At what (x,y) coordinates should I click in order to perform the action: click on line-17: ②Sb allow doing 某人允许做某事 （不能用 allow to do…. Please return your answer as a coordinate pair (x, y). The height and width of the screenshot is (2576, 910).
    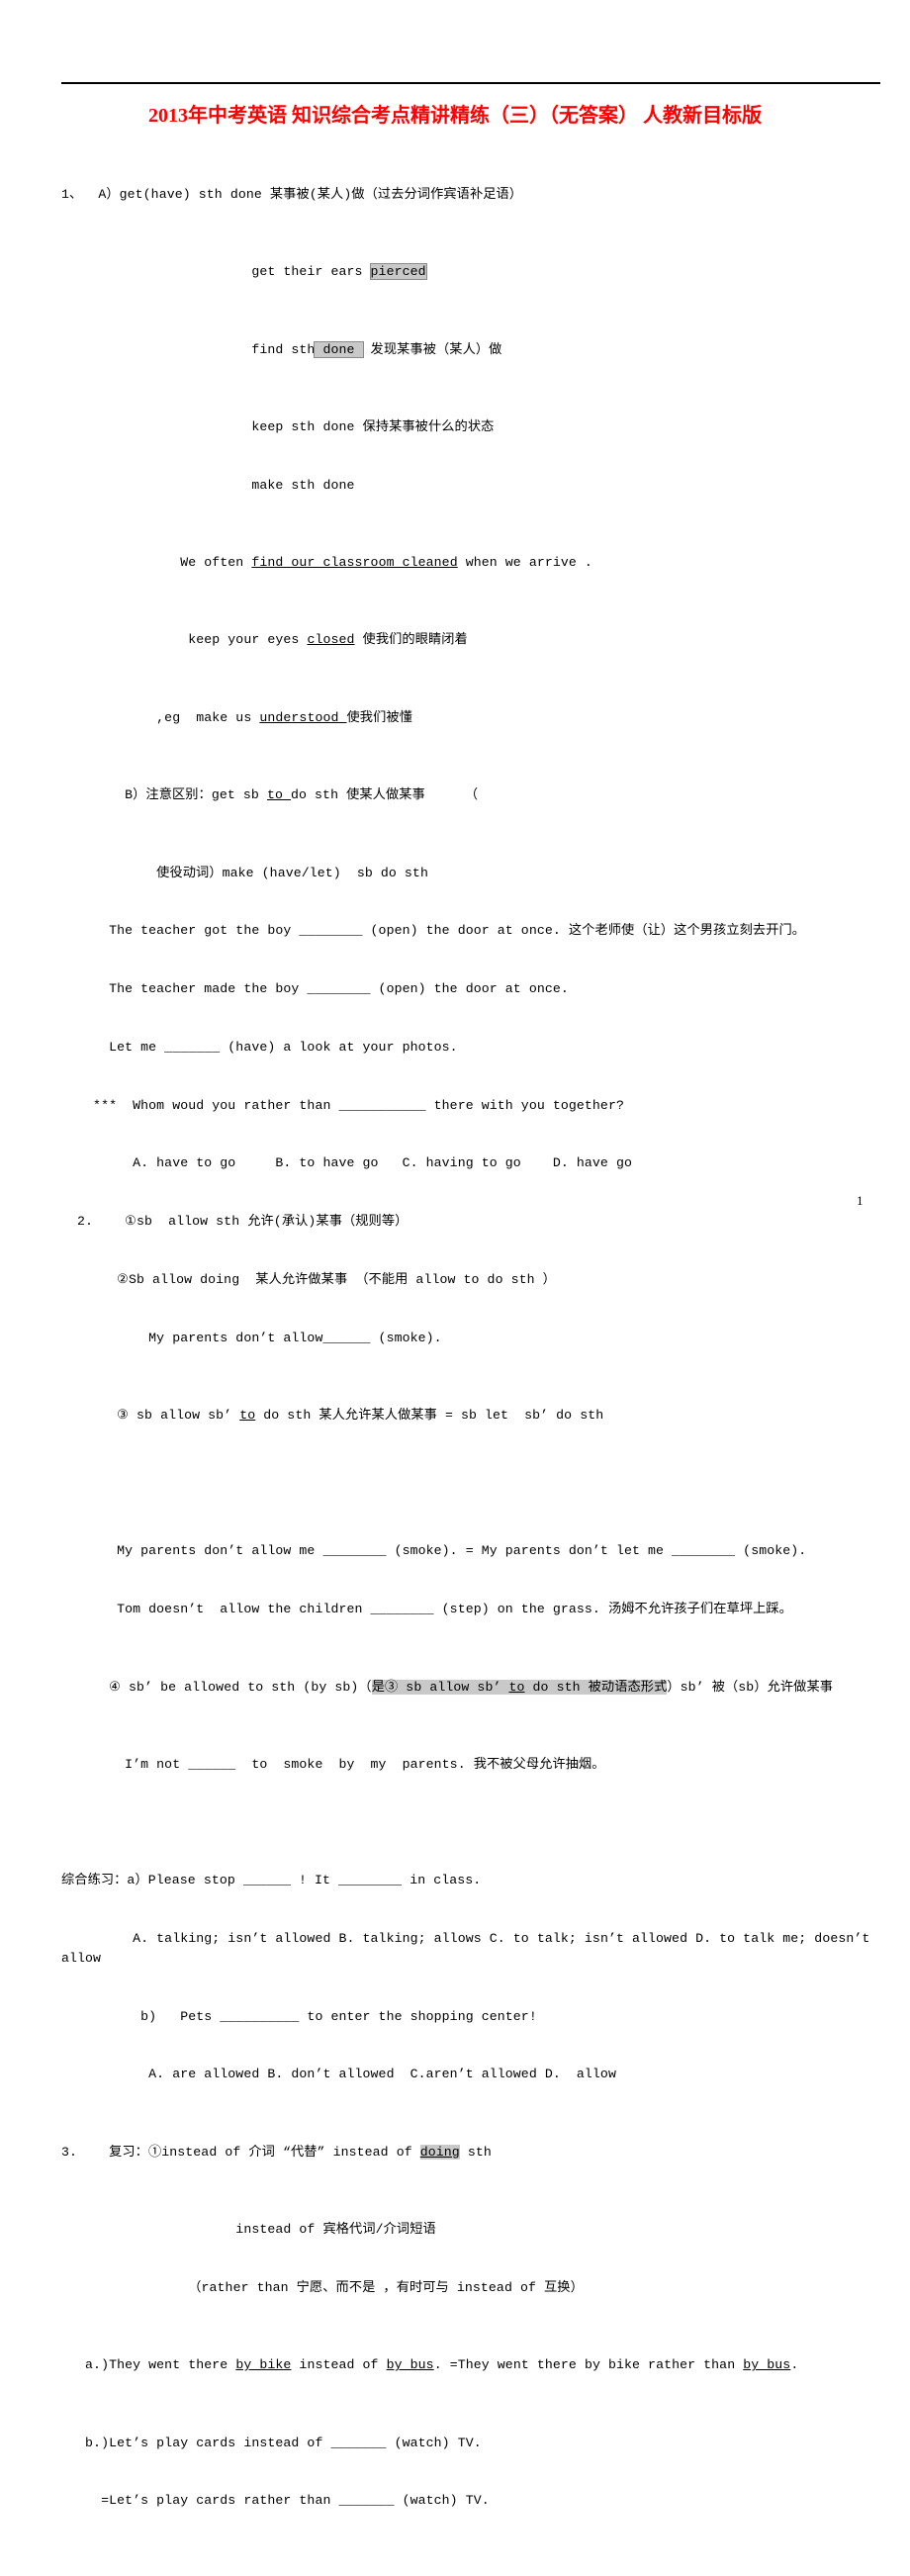
    Looking at the image, I should click on (308, 1280).